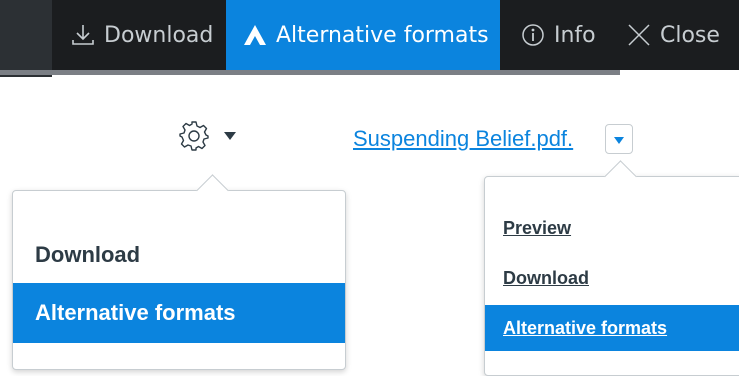 The height and width of the screenshot is (376, 739). I want to click on menu-item-preview: Preview, so click(612, 228).